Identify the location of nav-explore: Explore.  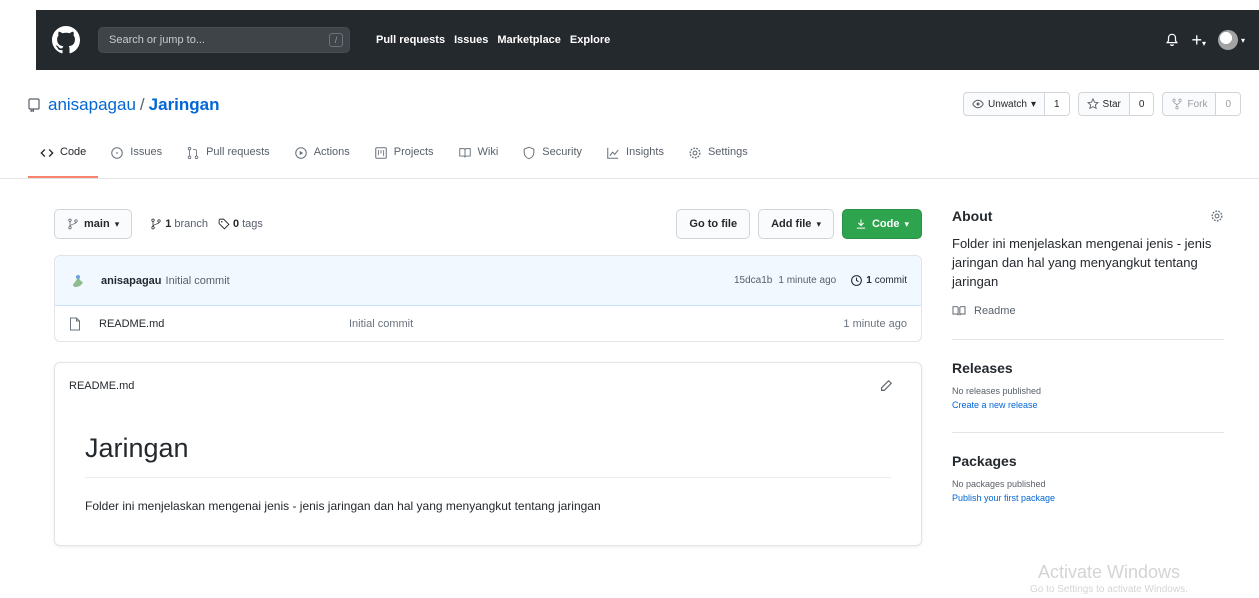
(590, 40).